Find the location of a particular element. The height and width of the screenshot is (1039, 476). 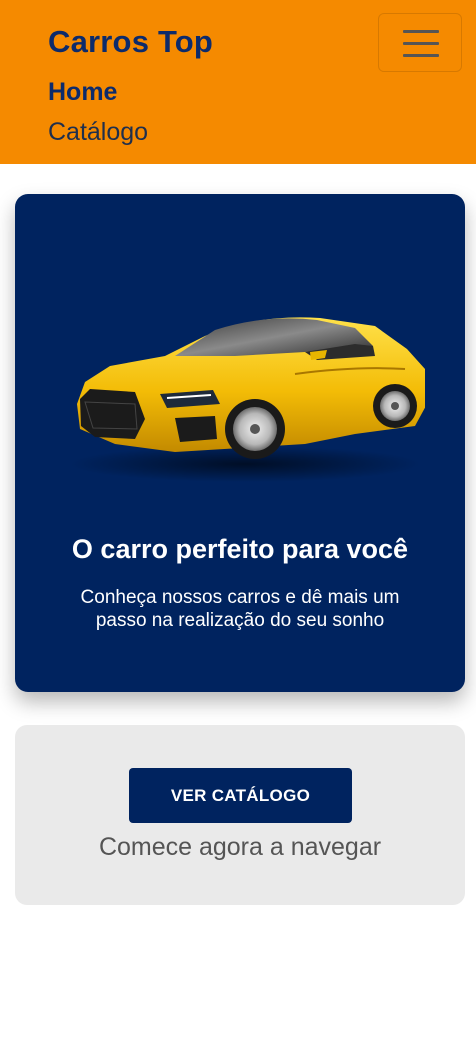

nav-link-home: Home is located at coordinates (82, 92).